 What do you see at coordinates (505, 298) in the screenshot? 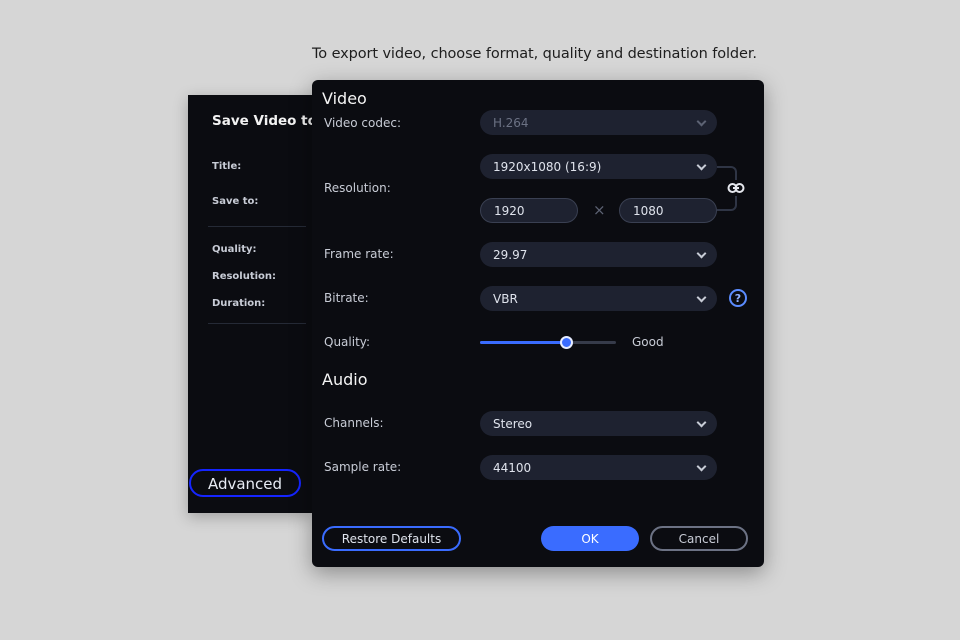
I see `bitrate-value: VBR` at bounding box center [505, 298].